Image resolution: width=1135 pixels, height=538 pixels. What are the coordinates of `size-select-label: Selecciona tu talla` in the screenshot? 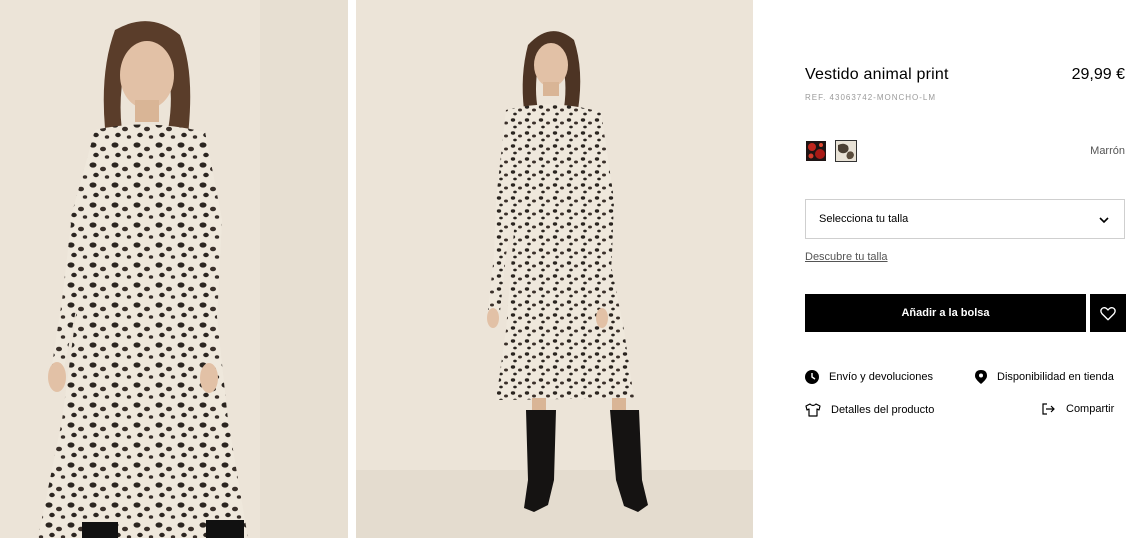 It's located at (864, 219).